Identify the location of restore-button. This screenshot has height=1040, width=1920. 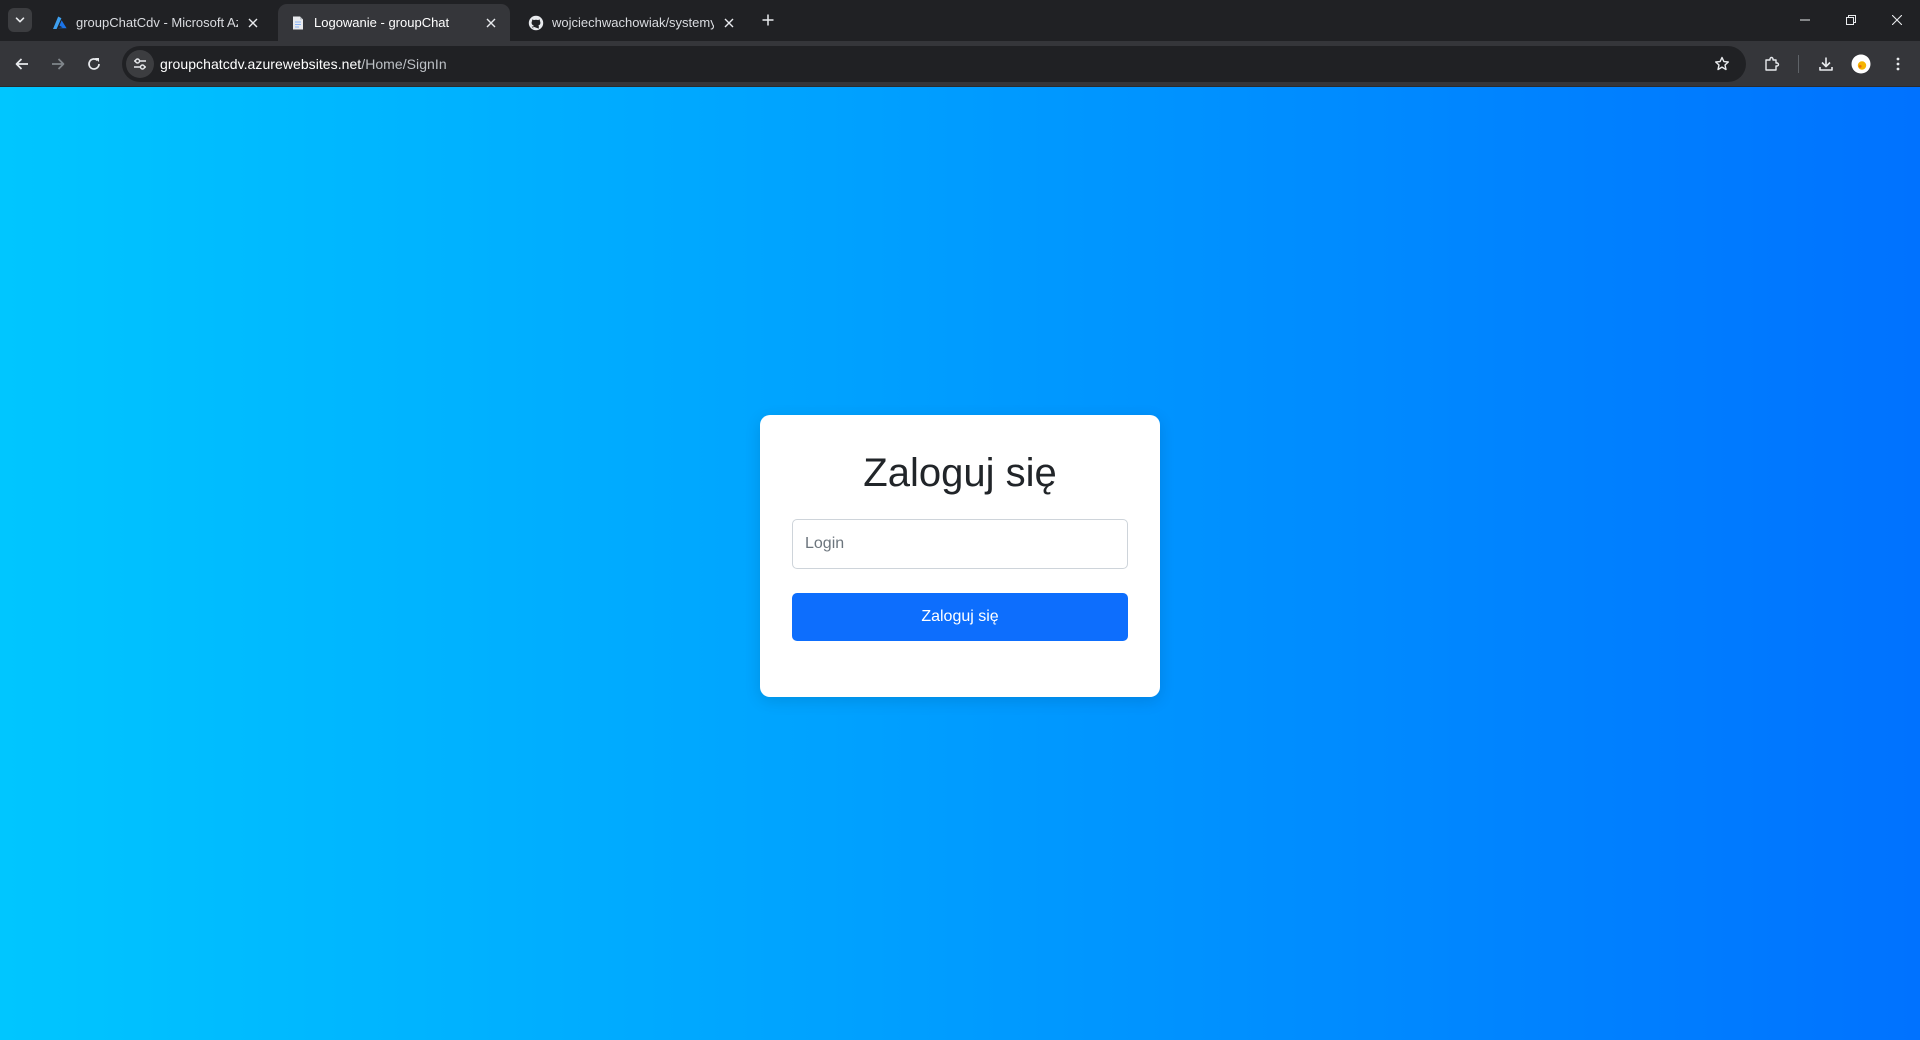
(1851, 20).